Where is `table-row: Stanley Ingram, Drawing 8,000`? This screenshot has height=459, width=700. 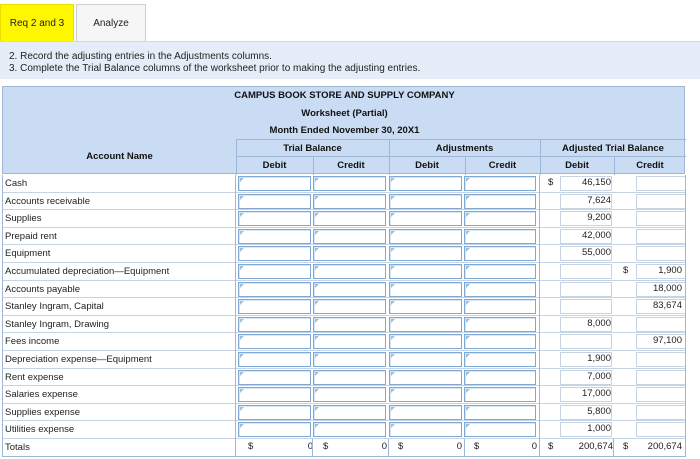 table-row: Stanley Ingram, Drawing 8,000 is located at coordinates (344, 325).